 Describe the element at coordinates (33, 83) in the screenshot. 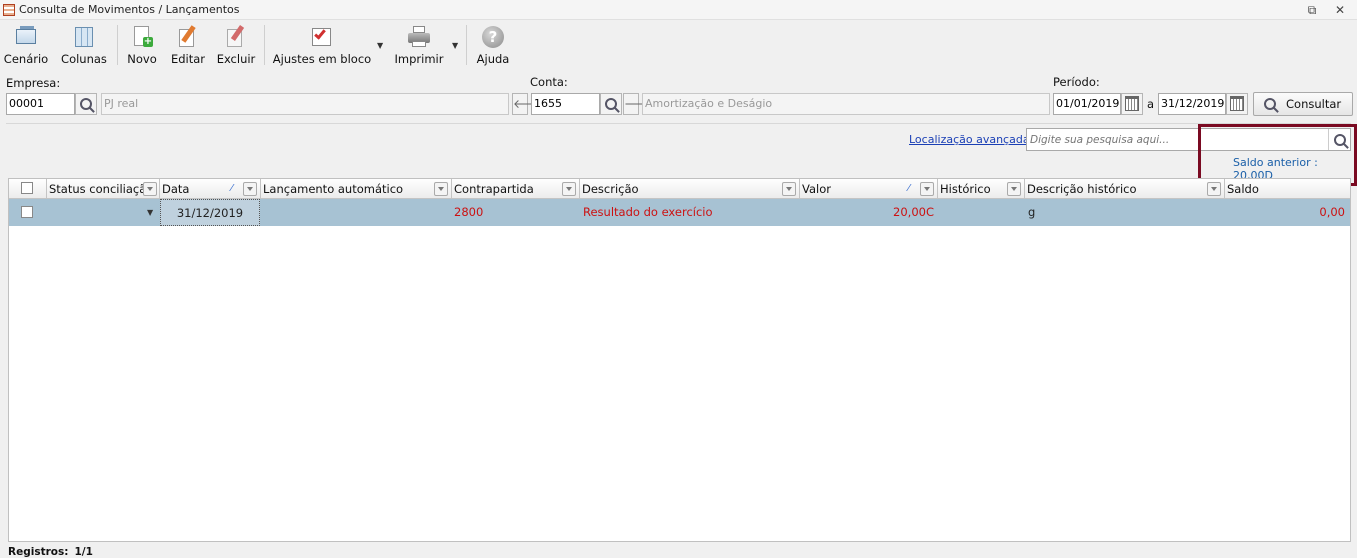

I see `empresa-label: Empresa:` at that location.